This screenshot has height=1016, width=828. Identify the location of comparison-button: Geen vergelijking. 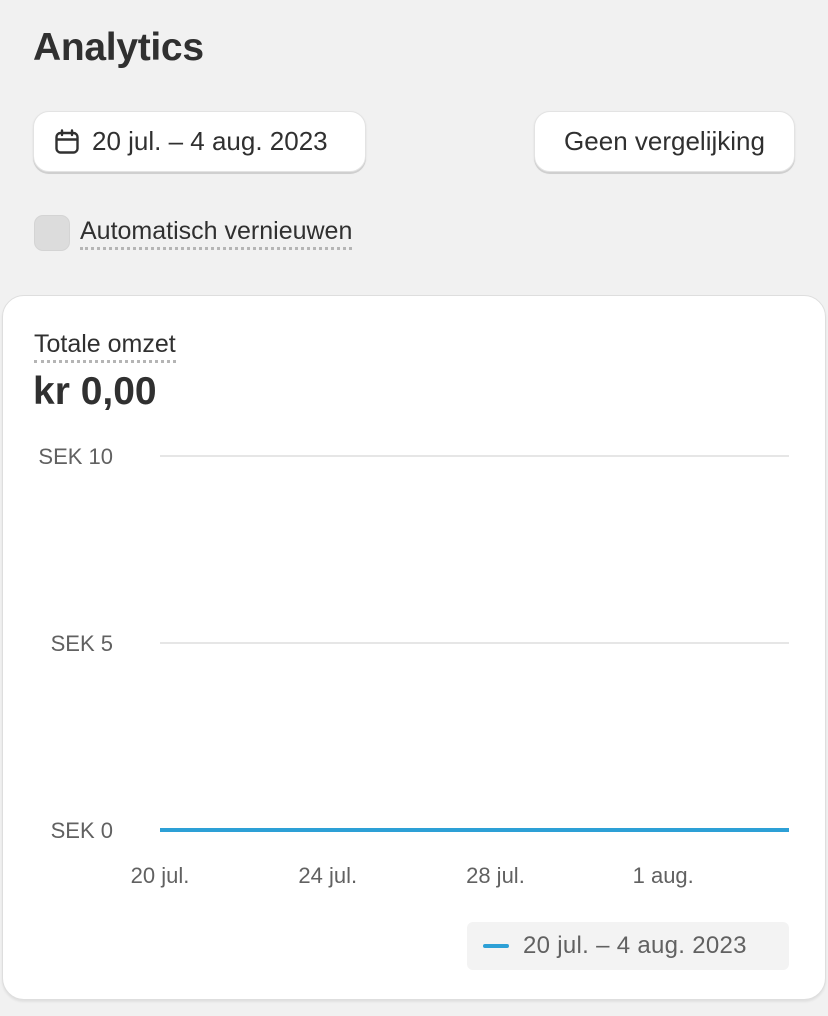
(664, 141).